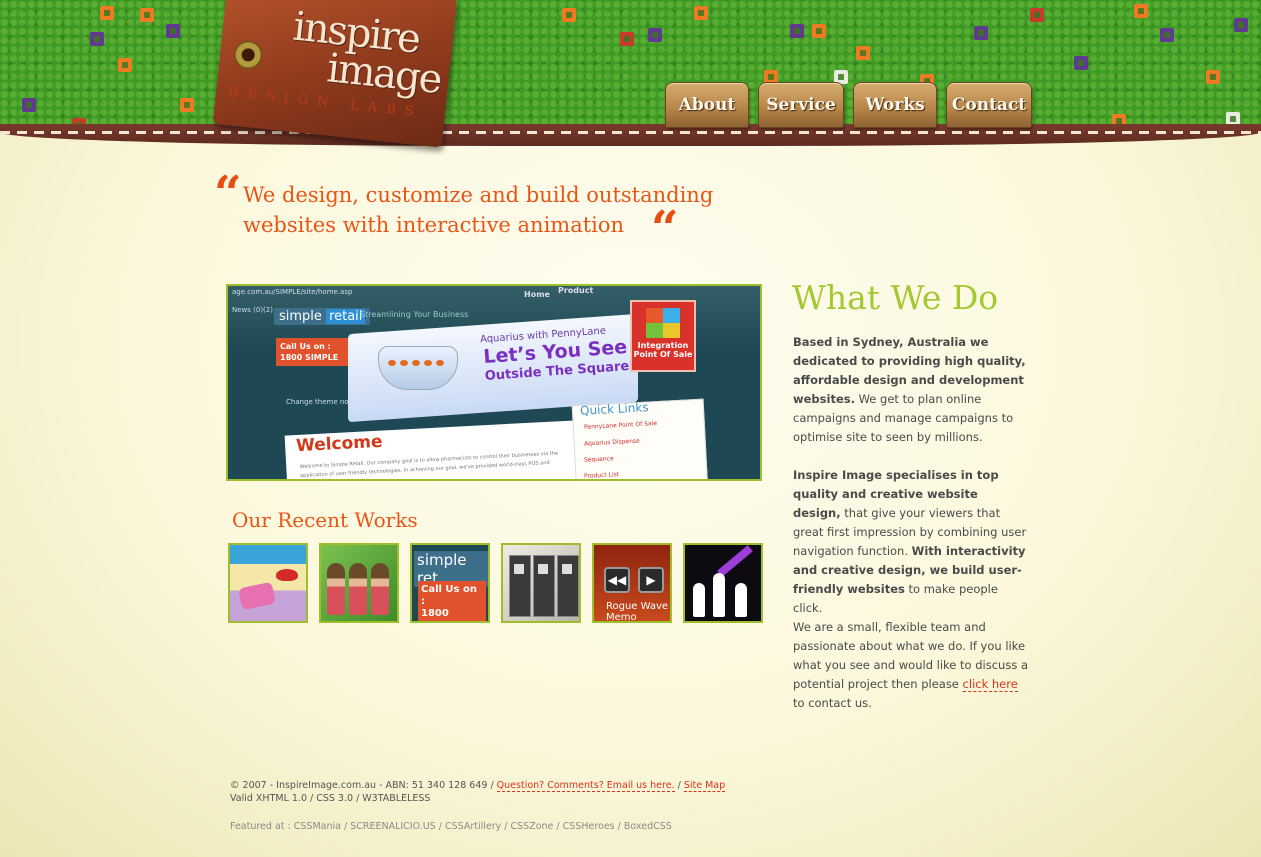 The width and height of the screenshot is (1261, 857). Describe the element at coordinates (287, 575) in the screenshot. I see `hat-icon` at that location.